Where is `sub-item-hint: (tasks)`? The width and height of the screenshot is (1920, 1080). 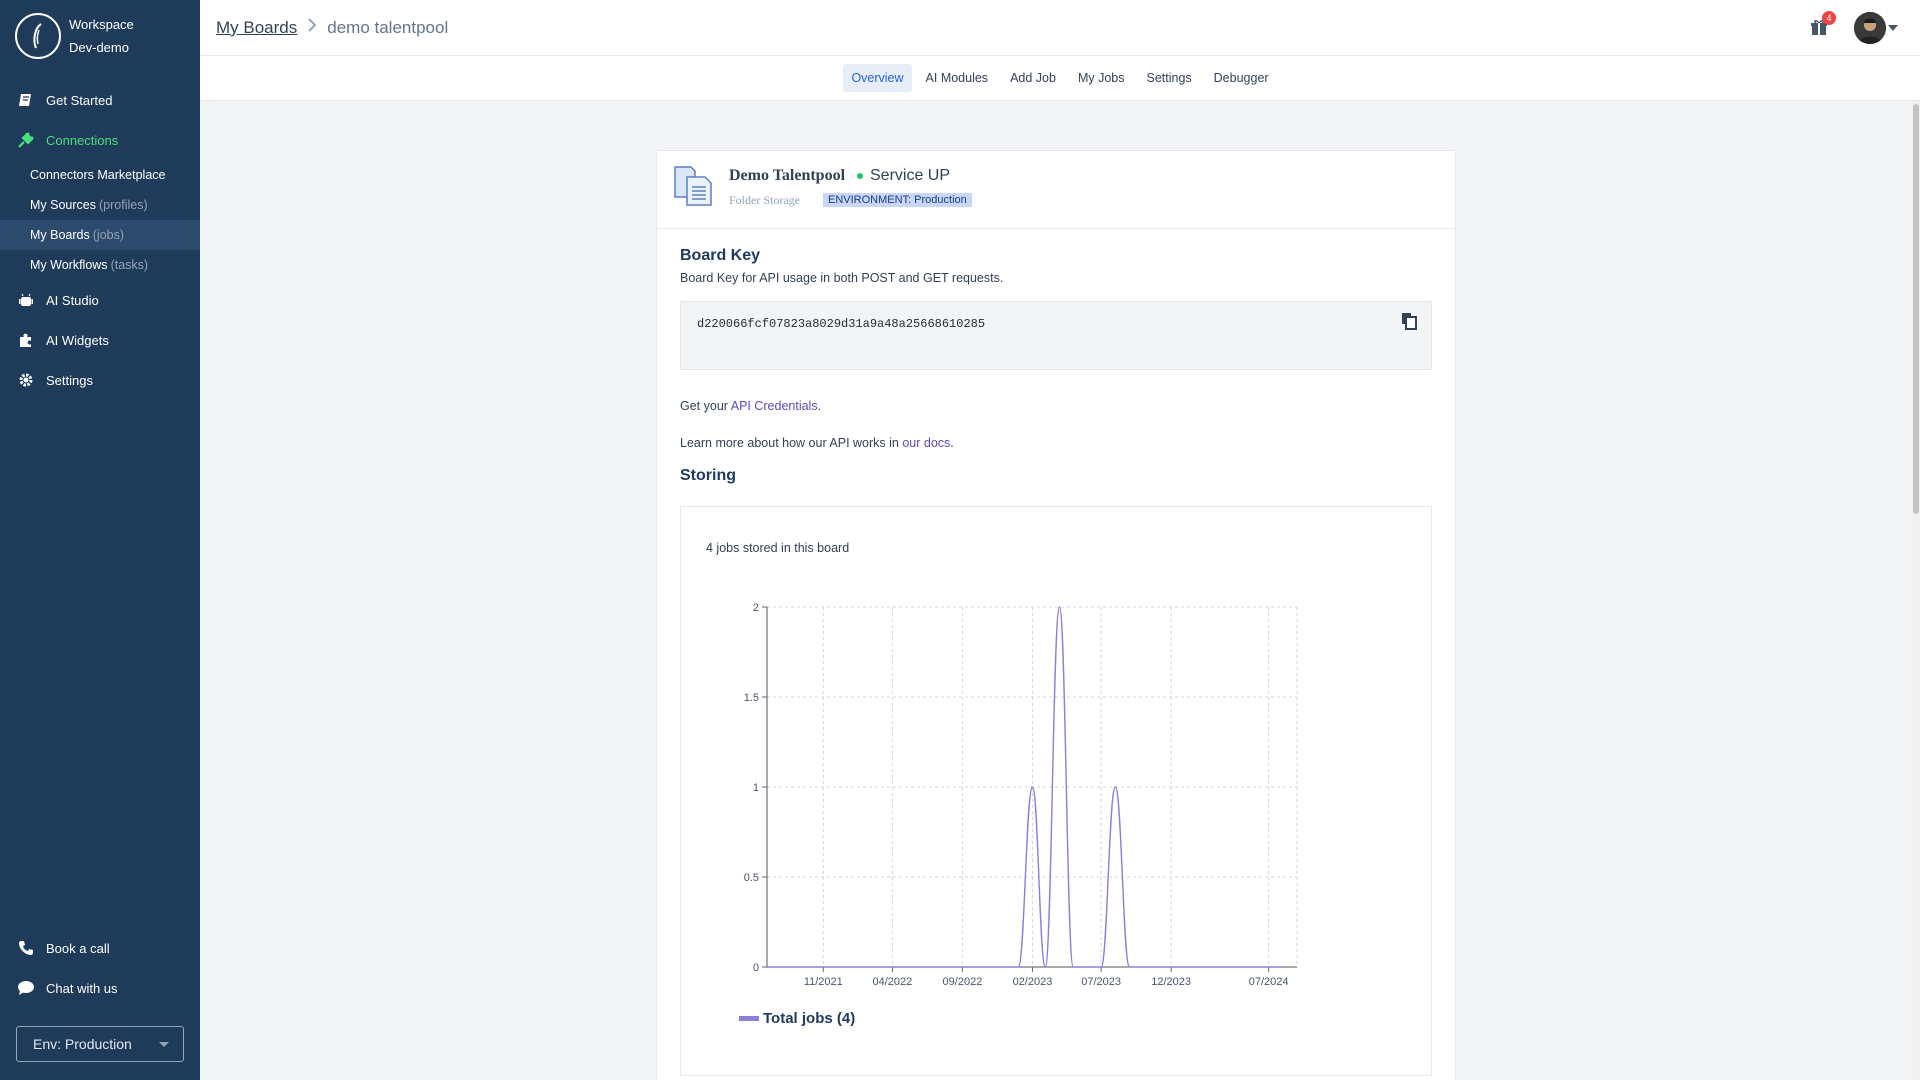 sub-item-hint: (tasks) is located at coordinates (129, 265).